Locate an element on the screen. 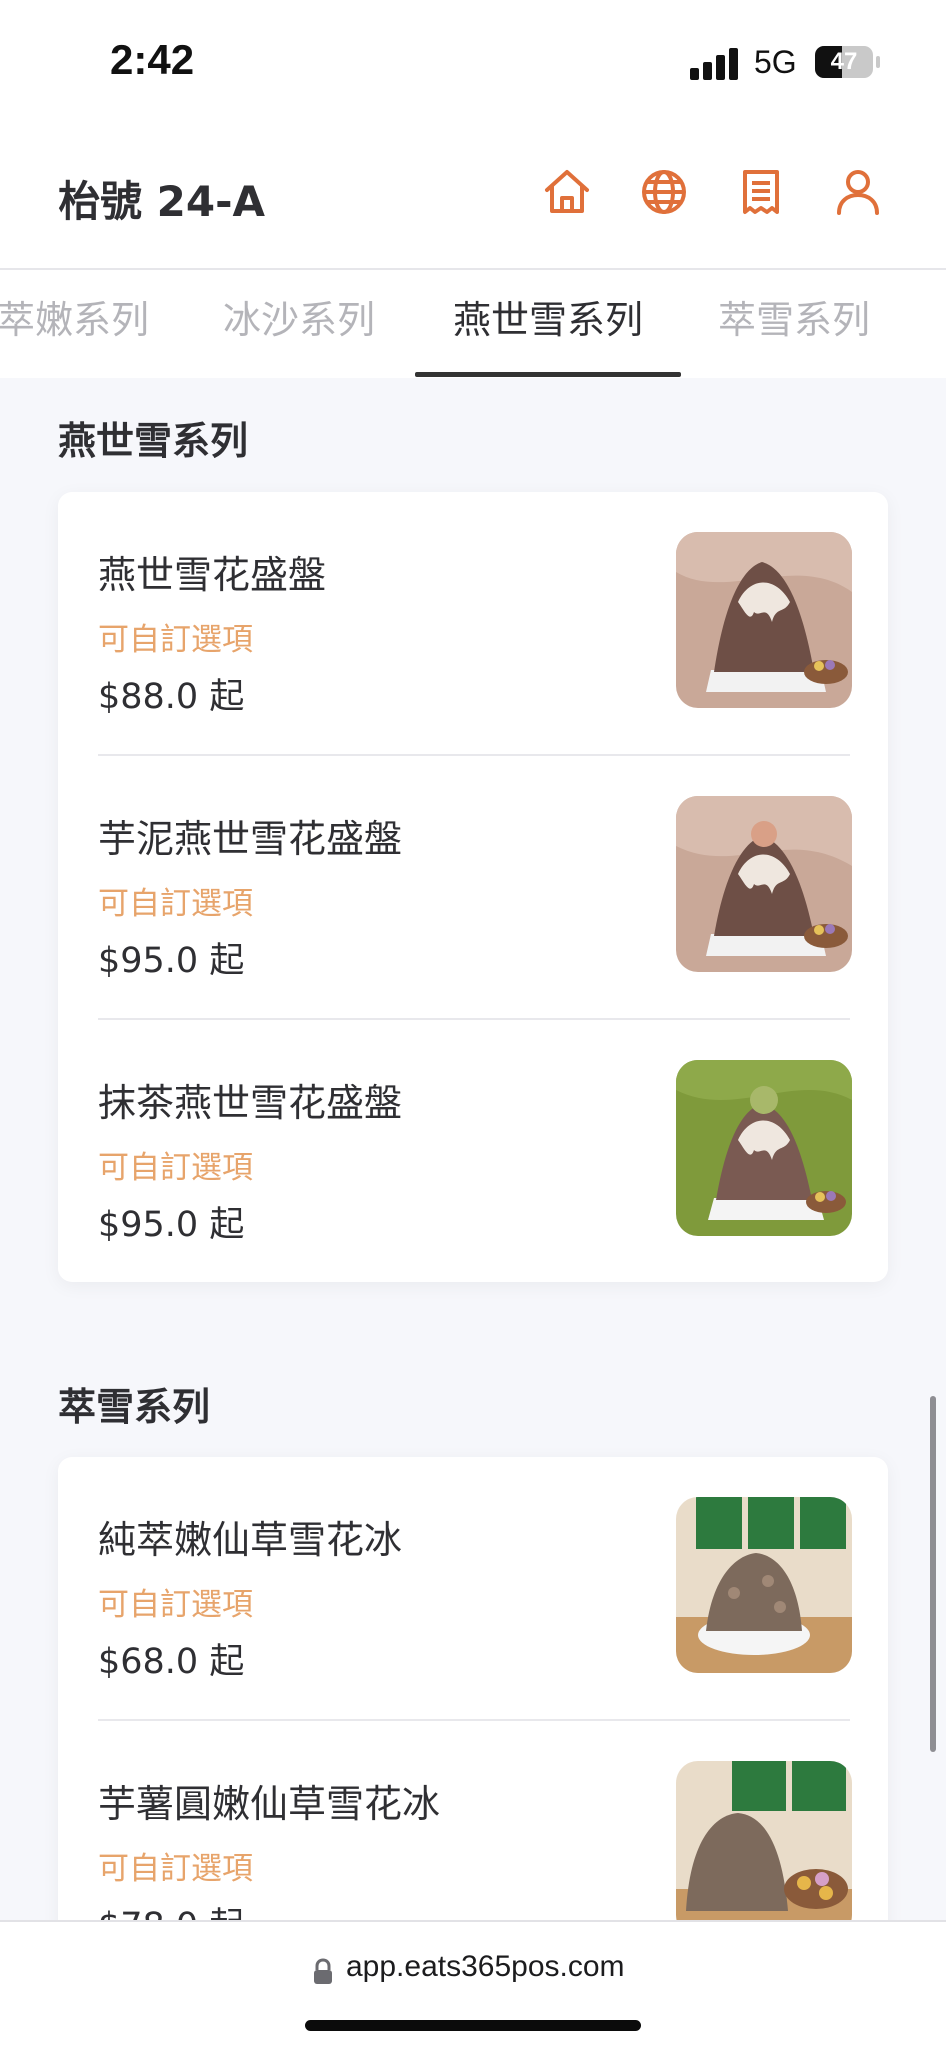  lock-icon is located at coordinates (323, 1972).